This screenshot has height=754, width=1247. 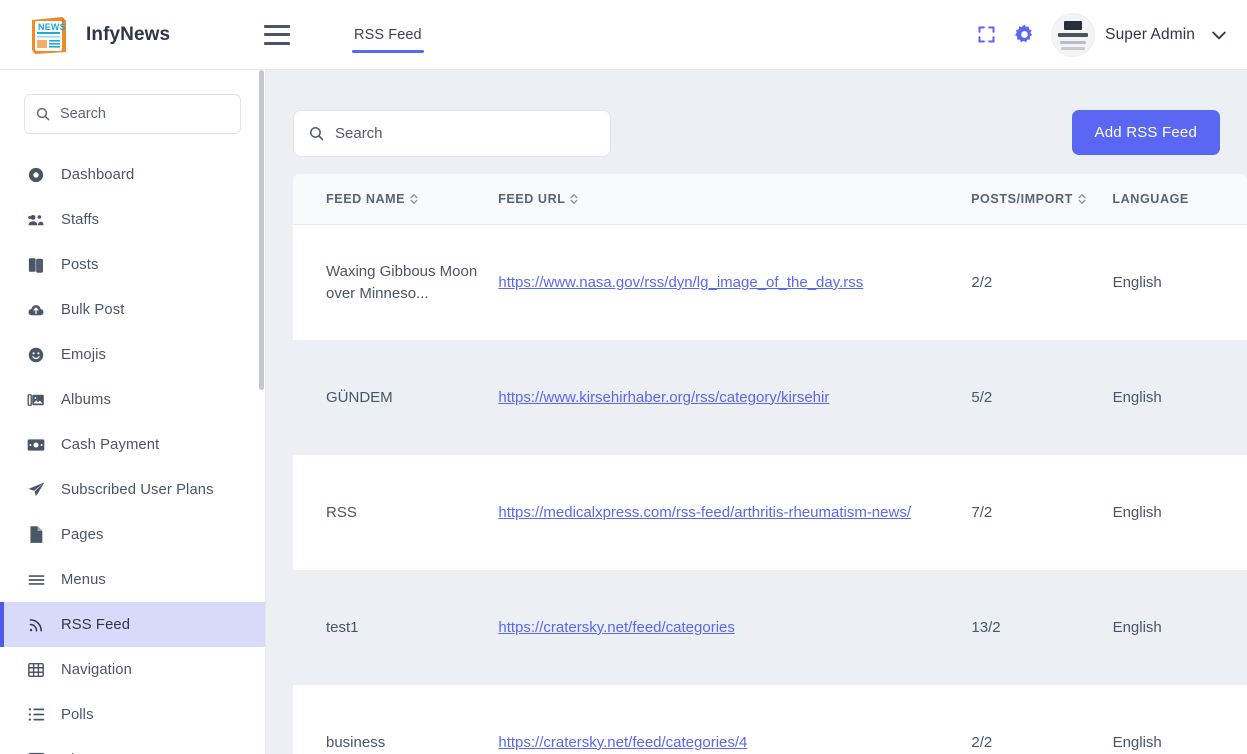 I want to click on feed-url-link: https://cratersky.net/feed/categories/4, so click(x=622, y=742).